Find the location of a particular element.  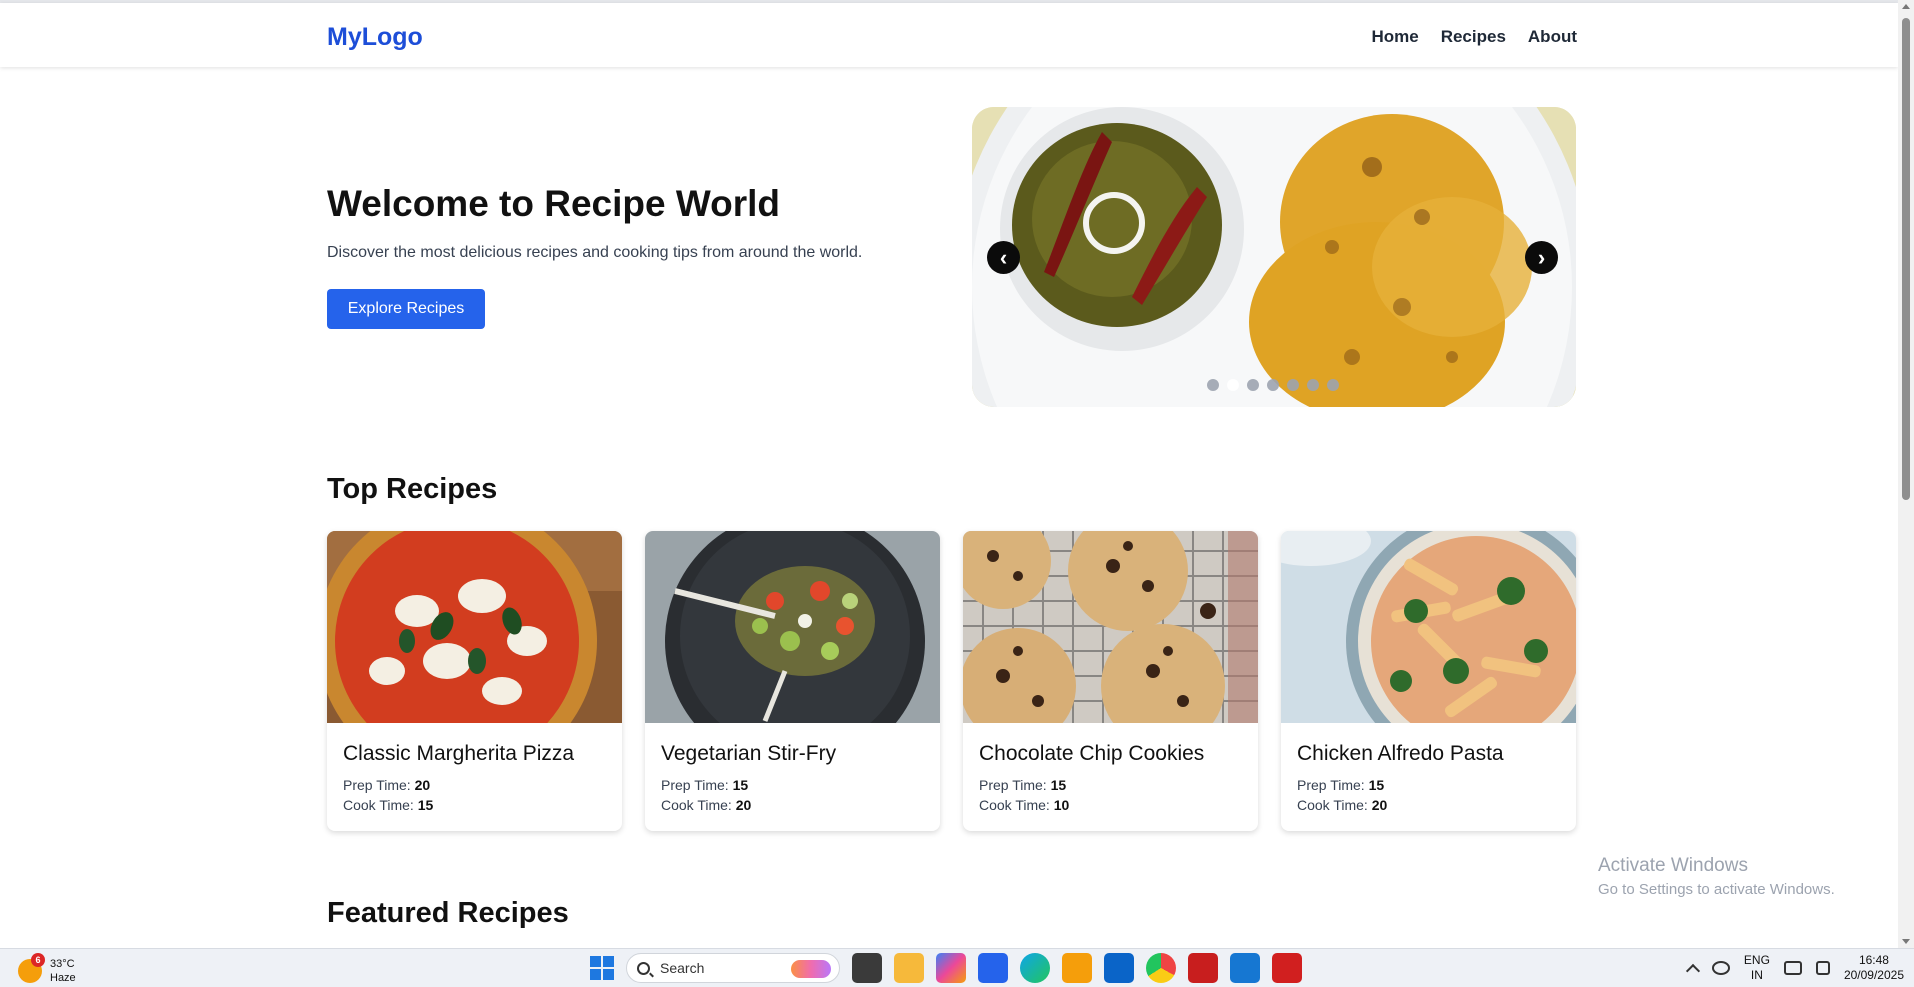

system-clock: 16:48 20/09/2025 is located at coordinates (1874, 968).